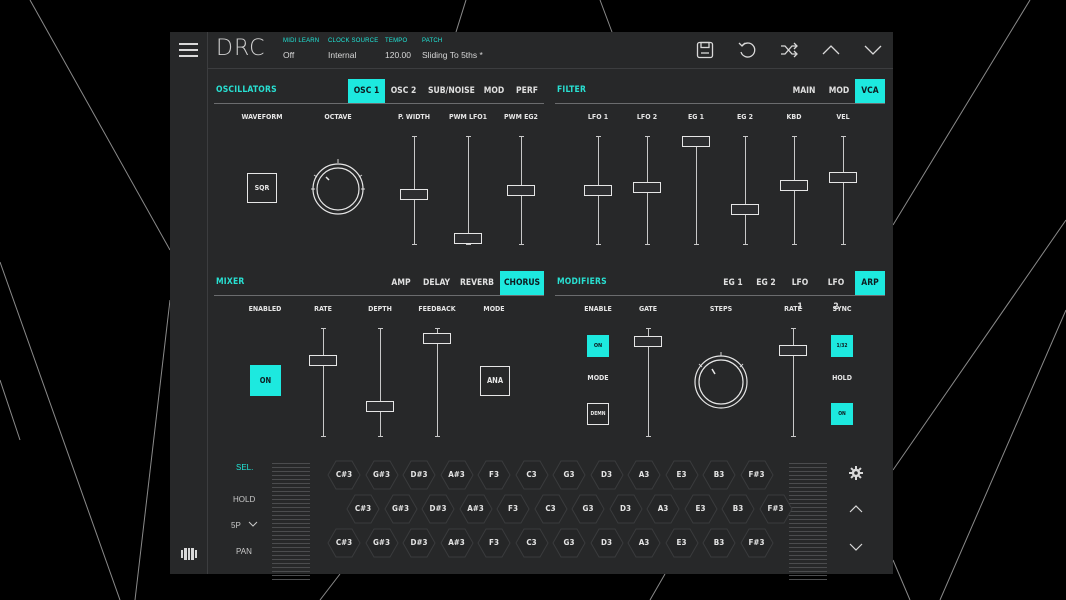  What do you see at coordinates (856, 473) in the screenshot?
I see `gear-icon` at bounding box center [856, 473].